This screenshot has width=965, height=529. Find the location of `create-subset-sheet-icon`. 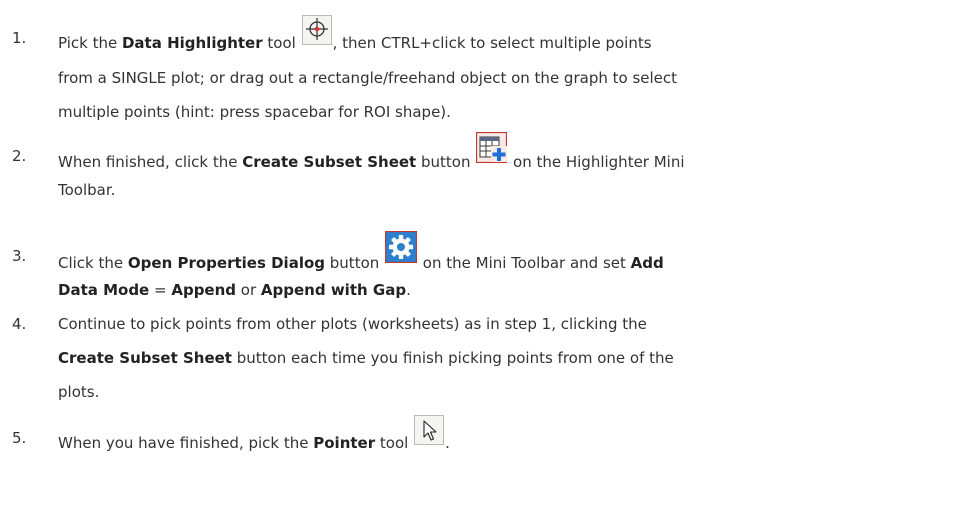

create-subset-sheet-icon is located at coordinates (492, 147).